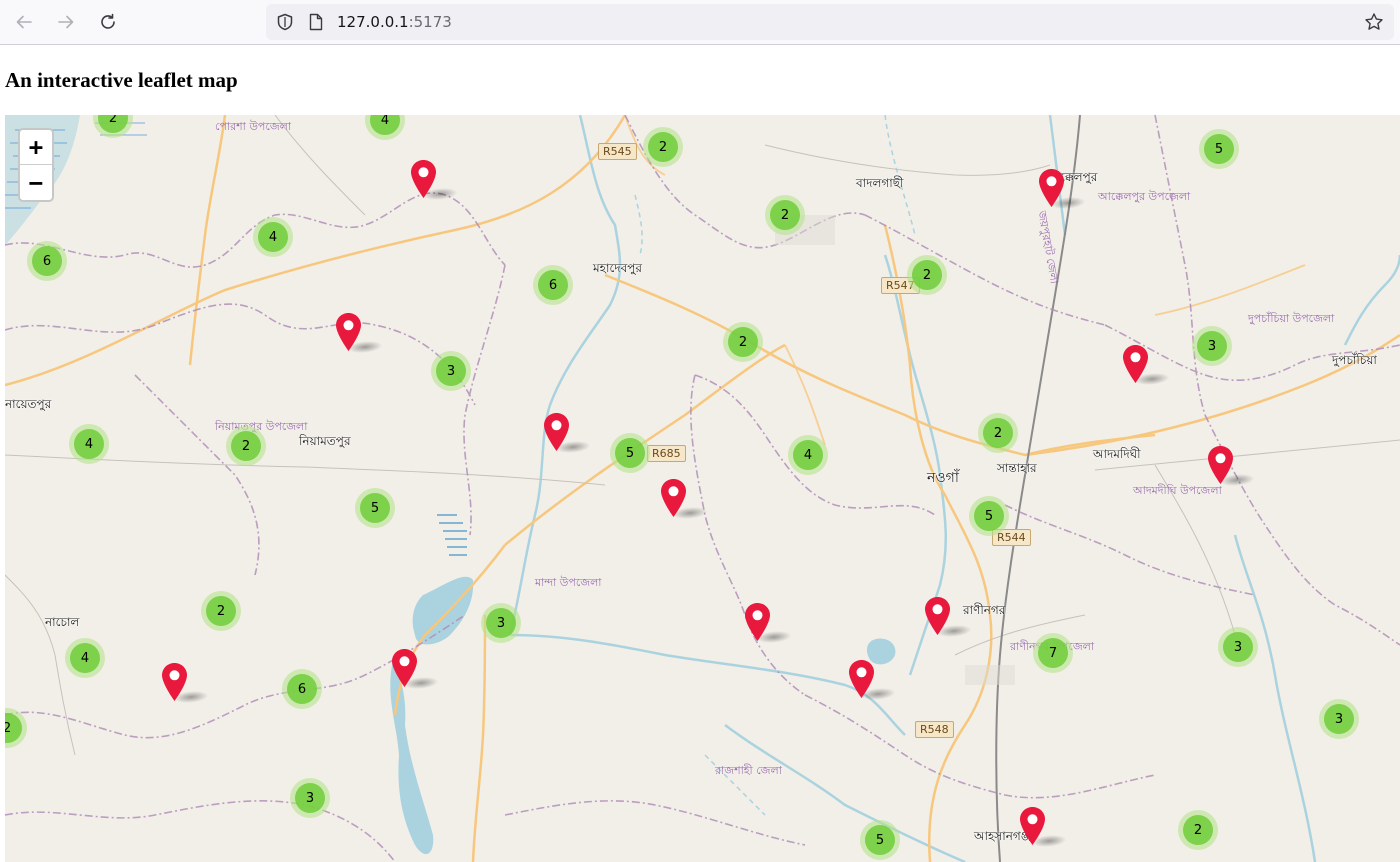 The image size is (1400, 862). I want to click on place-label: নিয়ামতপুর, so click(325, 441).